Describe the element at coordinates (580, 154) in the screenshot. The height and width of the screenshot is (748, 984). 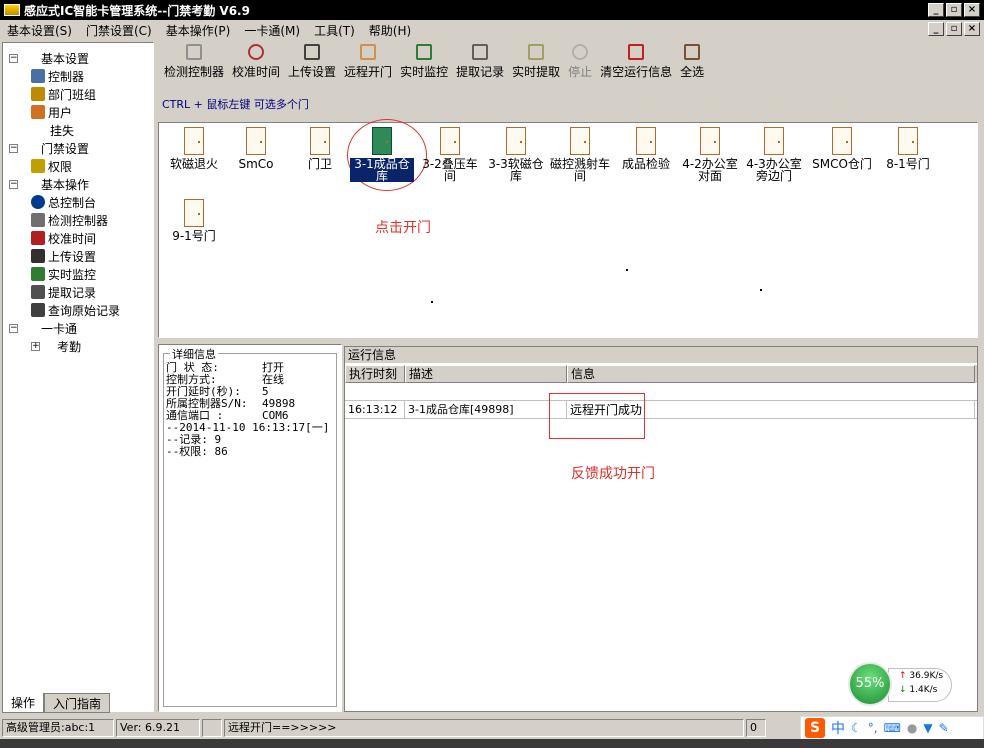
I see `door-item: 磁控溅射车间` at that location.